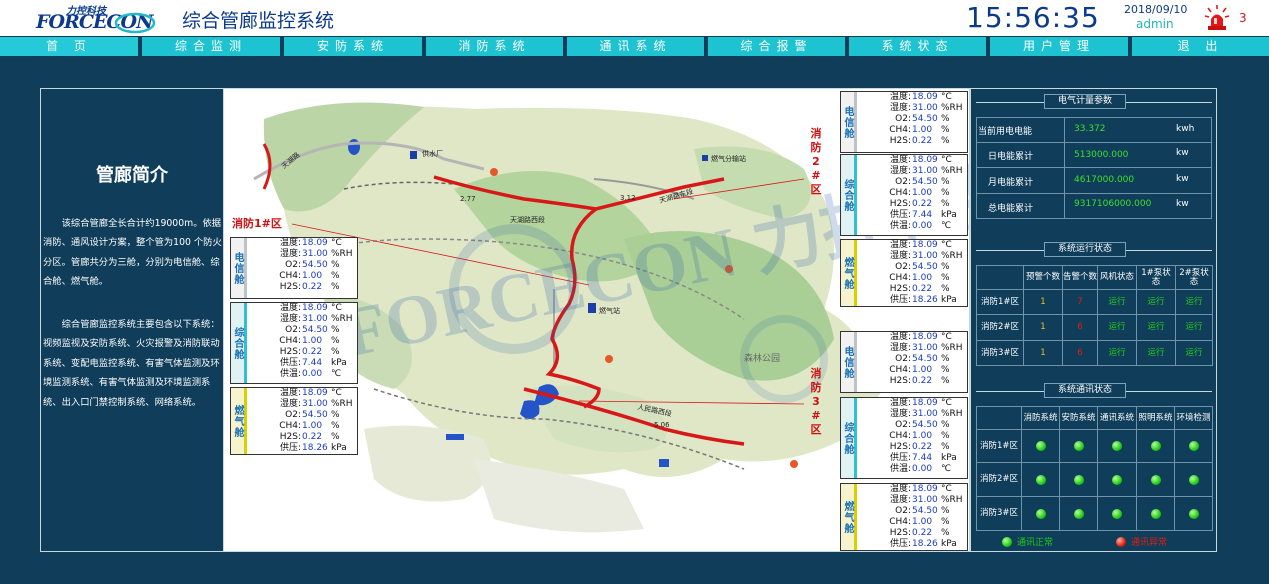  I want to click on sensor-value: 18.26, so click(315, 448).